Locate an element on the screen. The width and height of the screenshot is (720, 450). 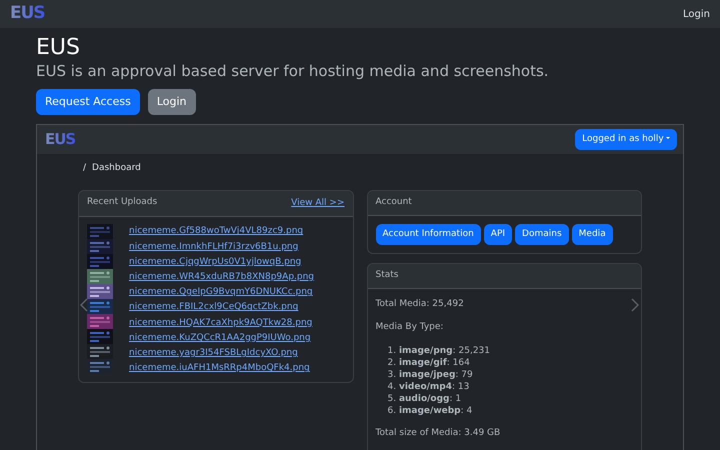
file-link: nicememe.Gf588woTwVj4VL89zc9.png is located at coordinates (221, 232).